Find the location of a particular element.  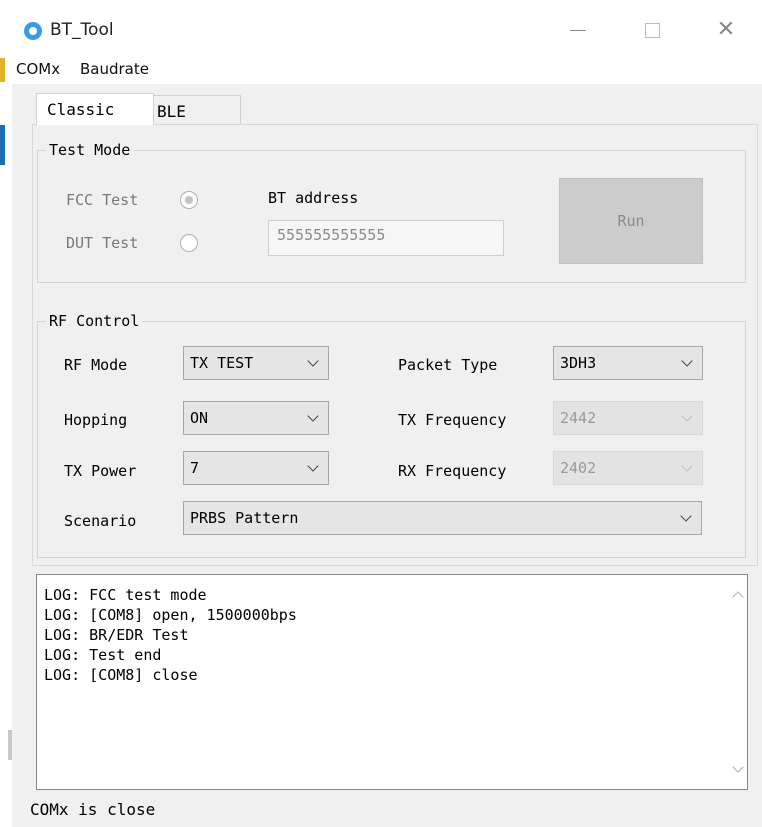

scroll-up-icon is located at coordinates (738, 597).